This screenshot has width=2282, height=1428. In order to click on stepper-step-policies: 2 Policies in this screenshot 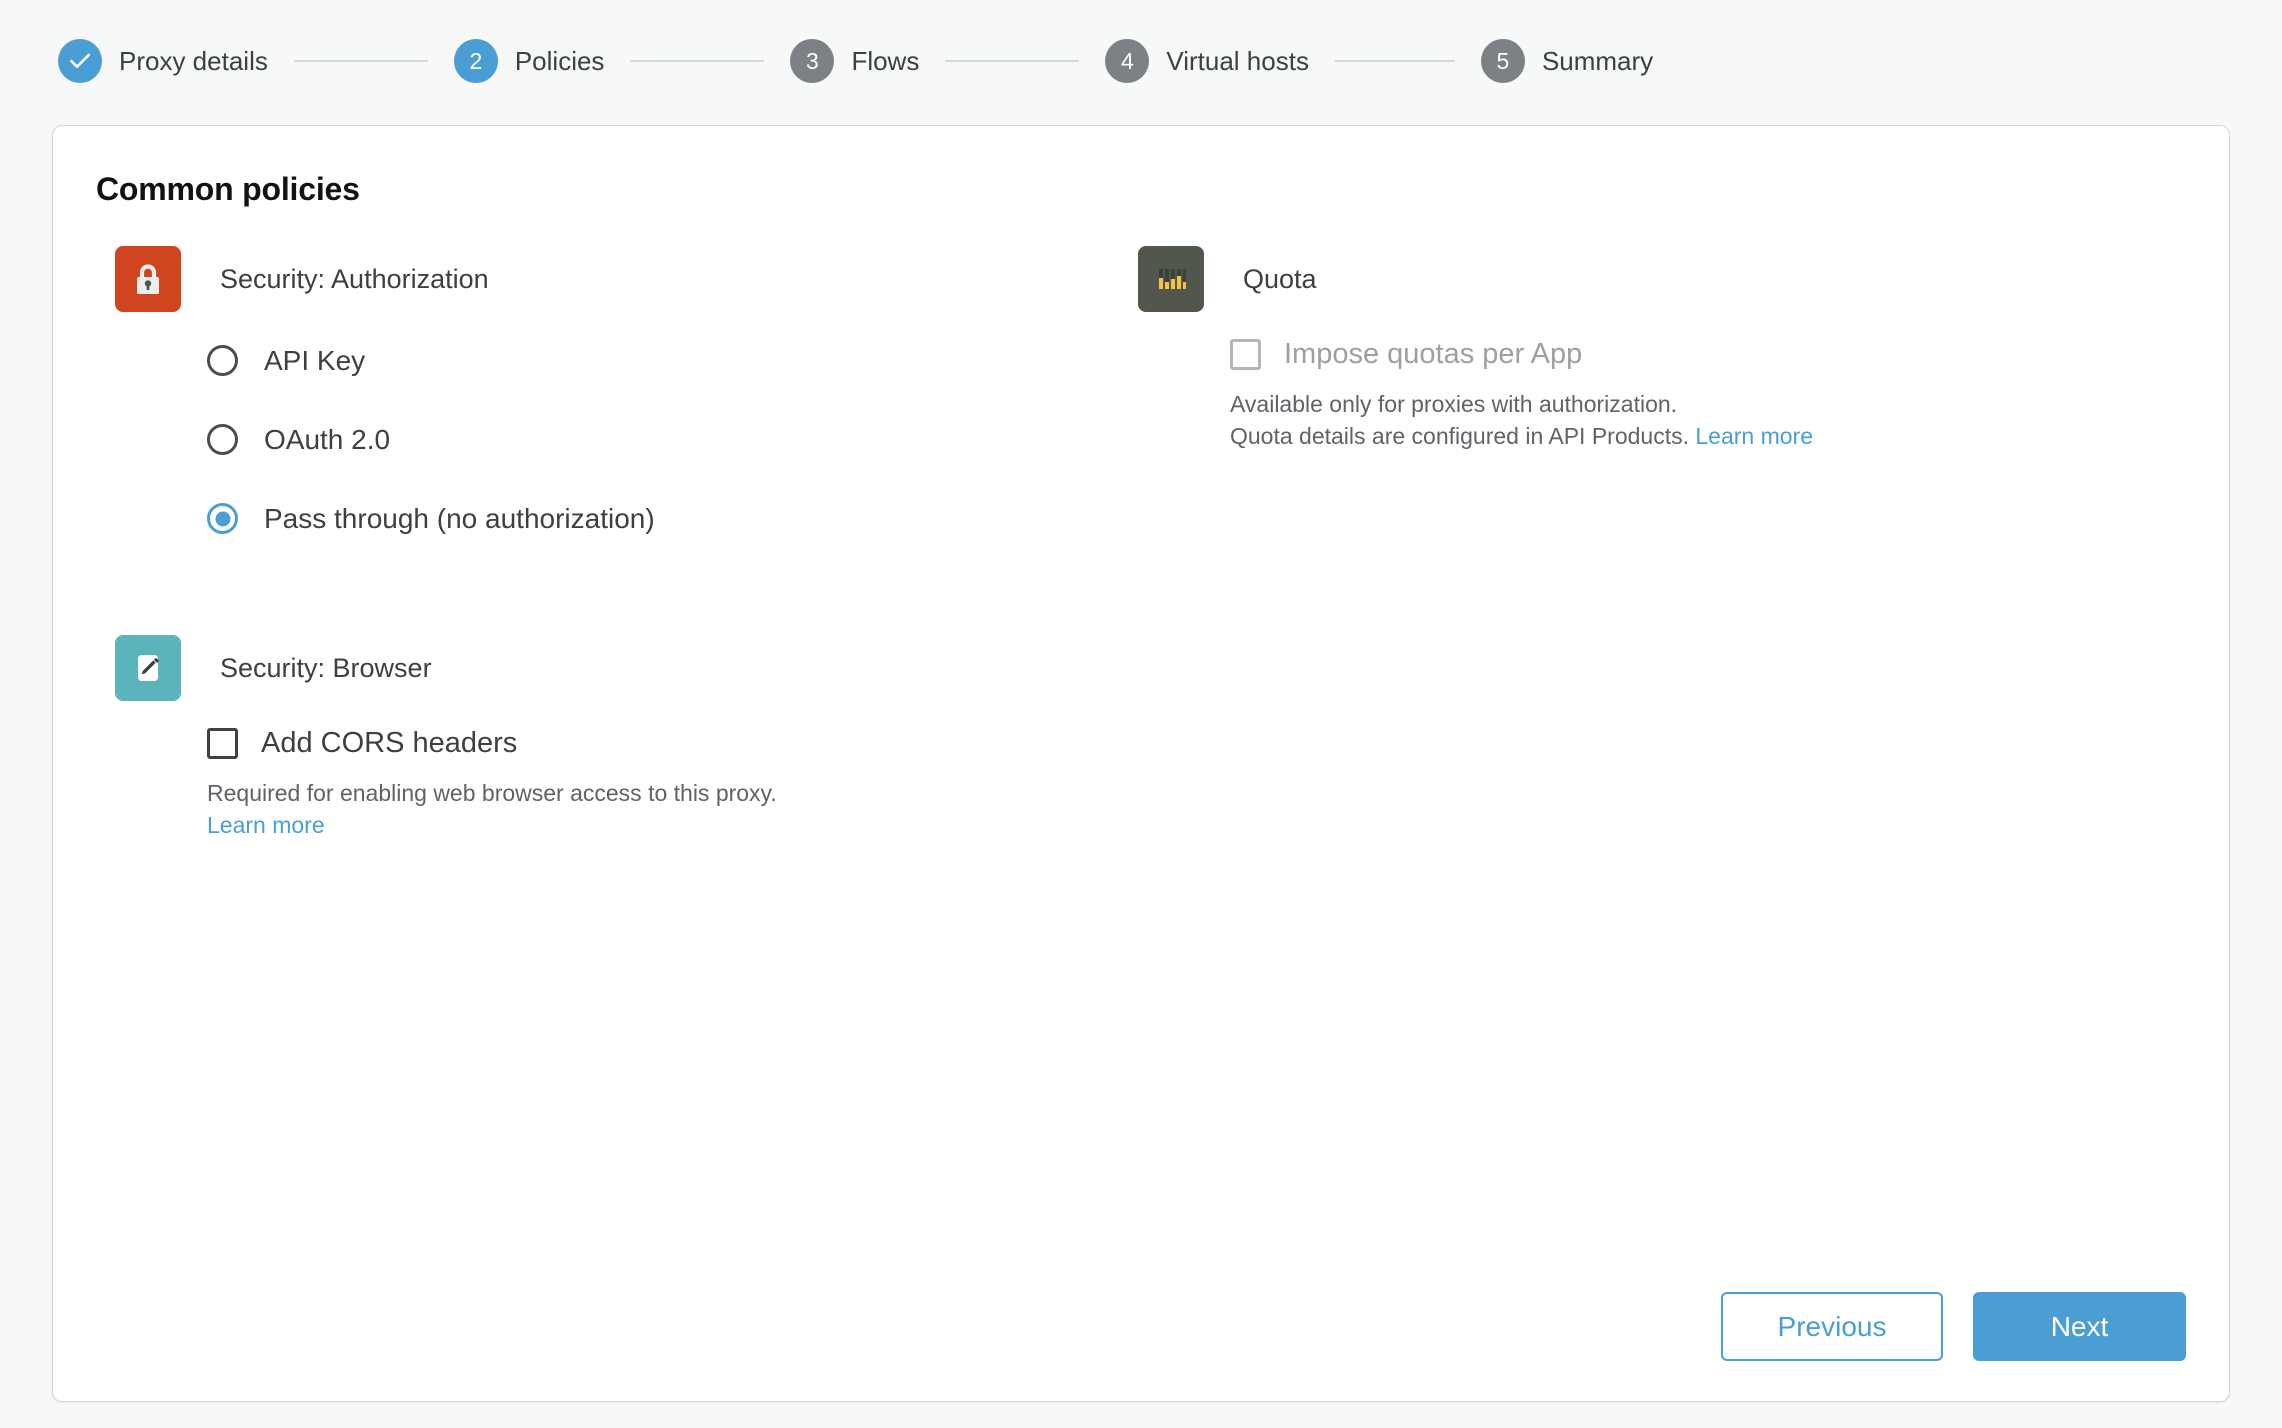, I will do `click(529, 61)`.